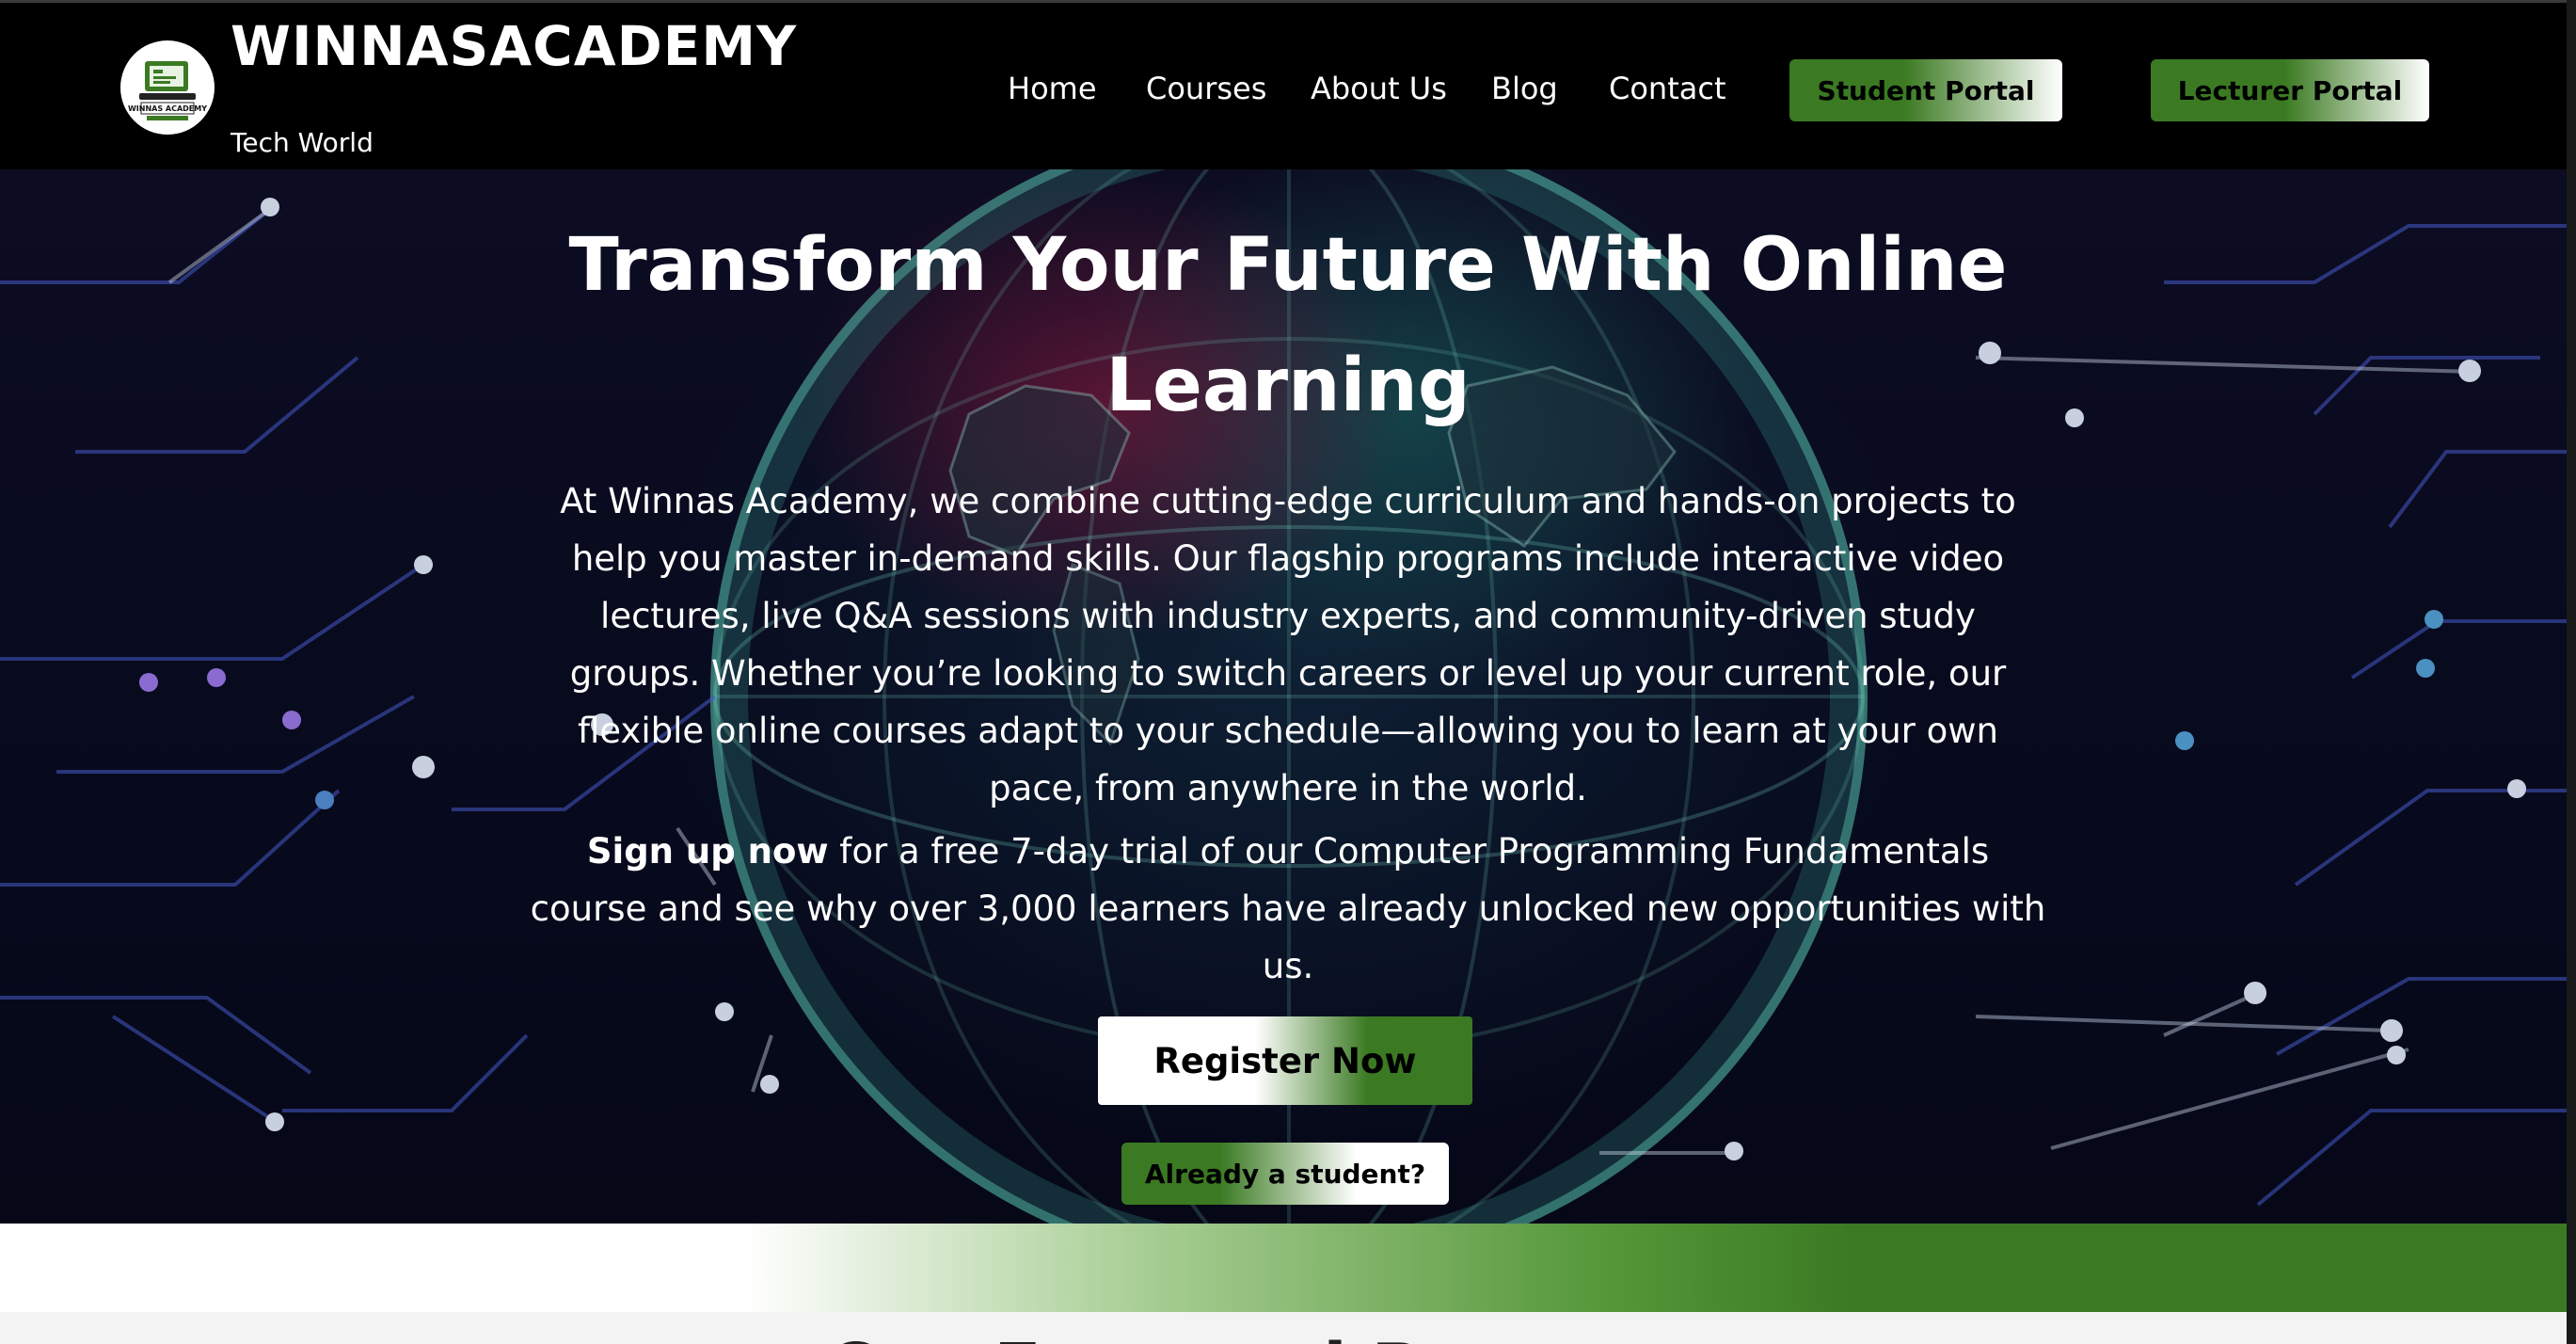 This screenshot has height=1344, width=2576. I want to click on student-portal-button: Student Portal, so click(1926, 90).